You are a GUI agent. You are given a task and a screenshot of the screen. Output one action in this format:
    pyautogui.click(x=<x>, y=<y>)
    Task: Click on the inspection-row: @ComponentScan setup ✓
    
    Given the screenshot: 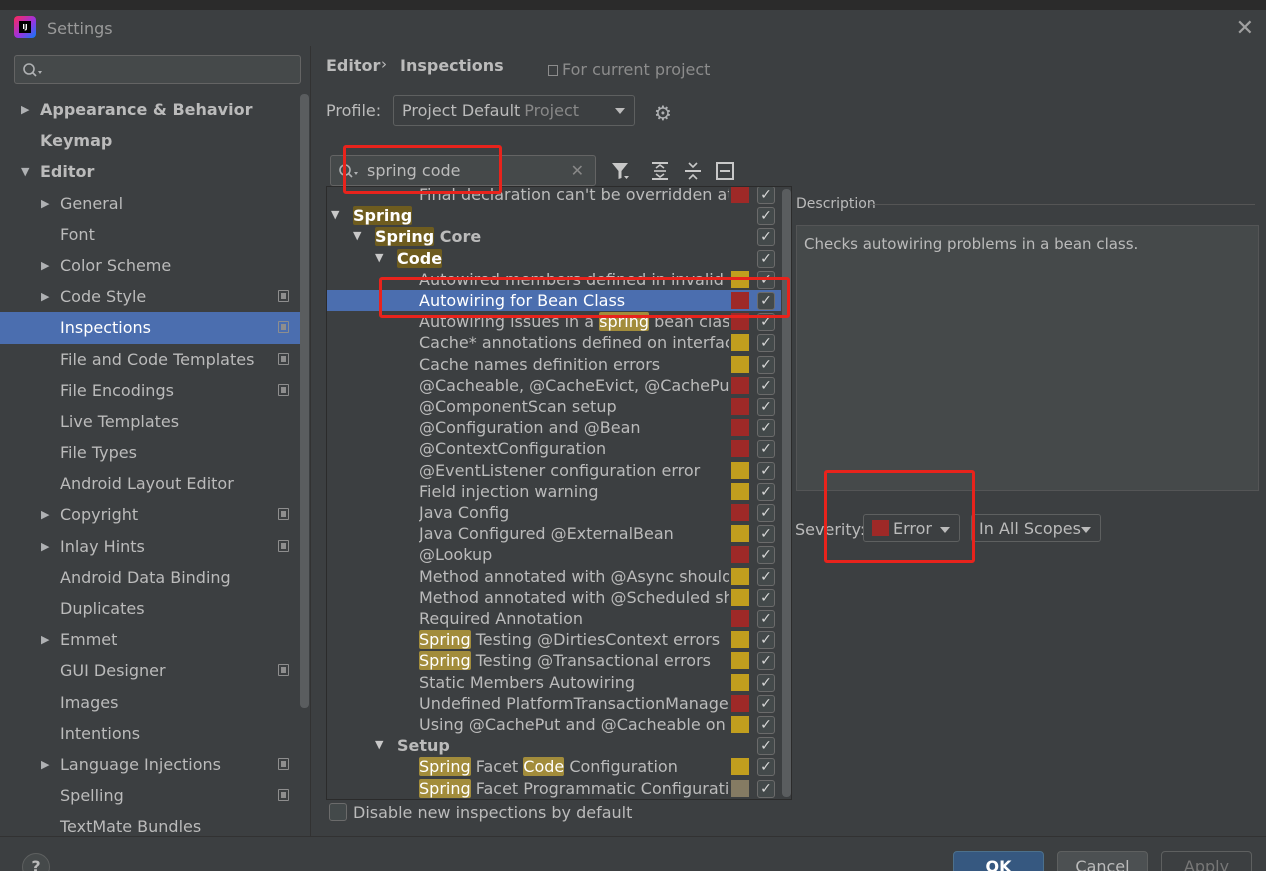 What is the action you would take?
    pyautogui.click(x=554, y=406)
    